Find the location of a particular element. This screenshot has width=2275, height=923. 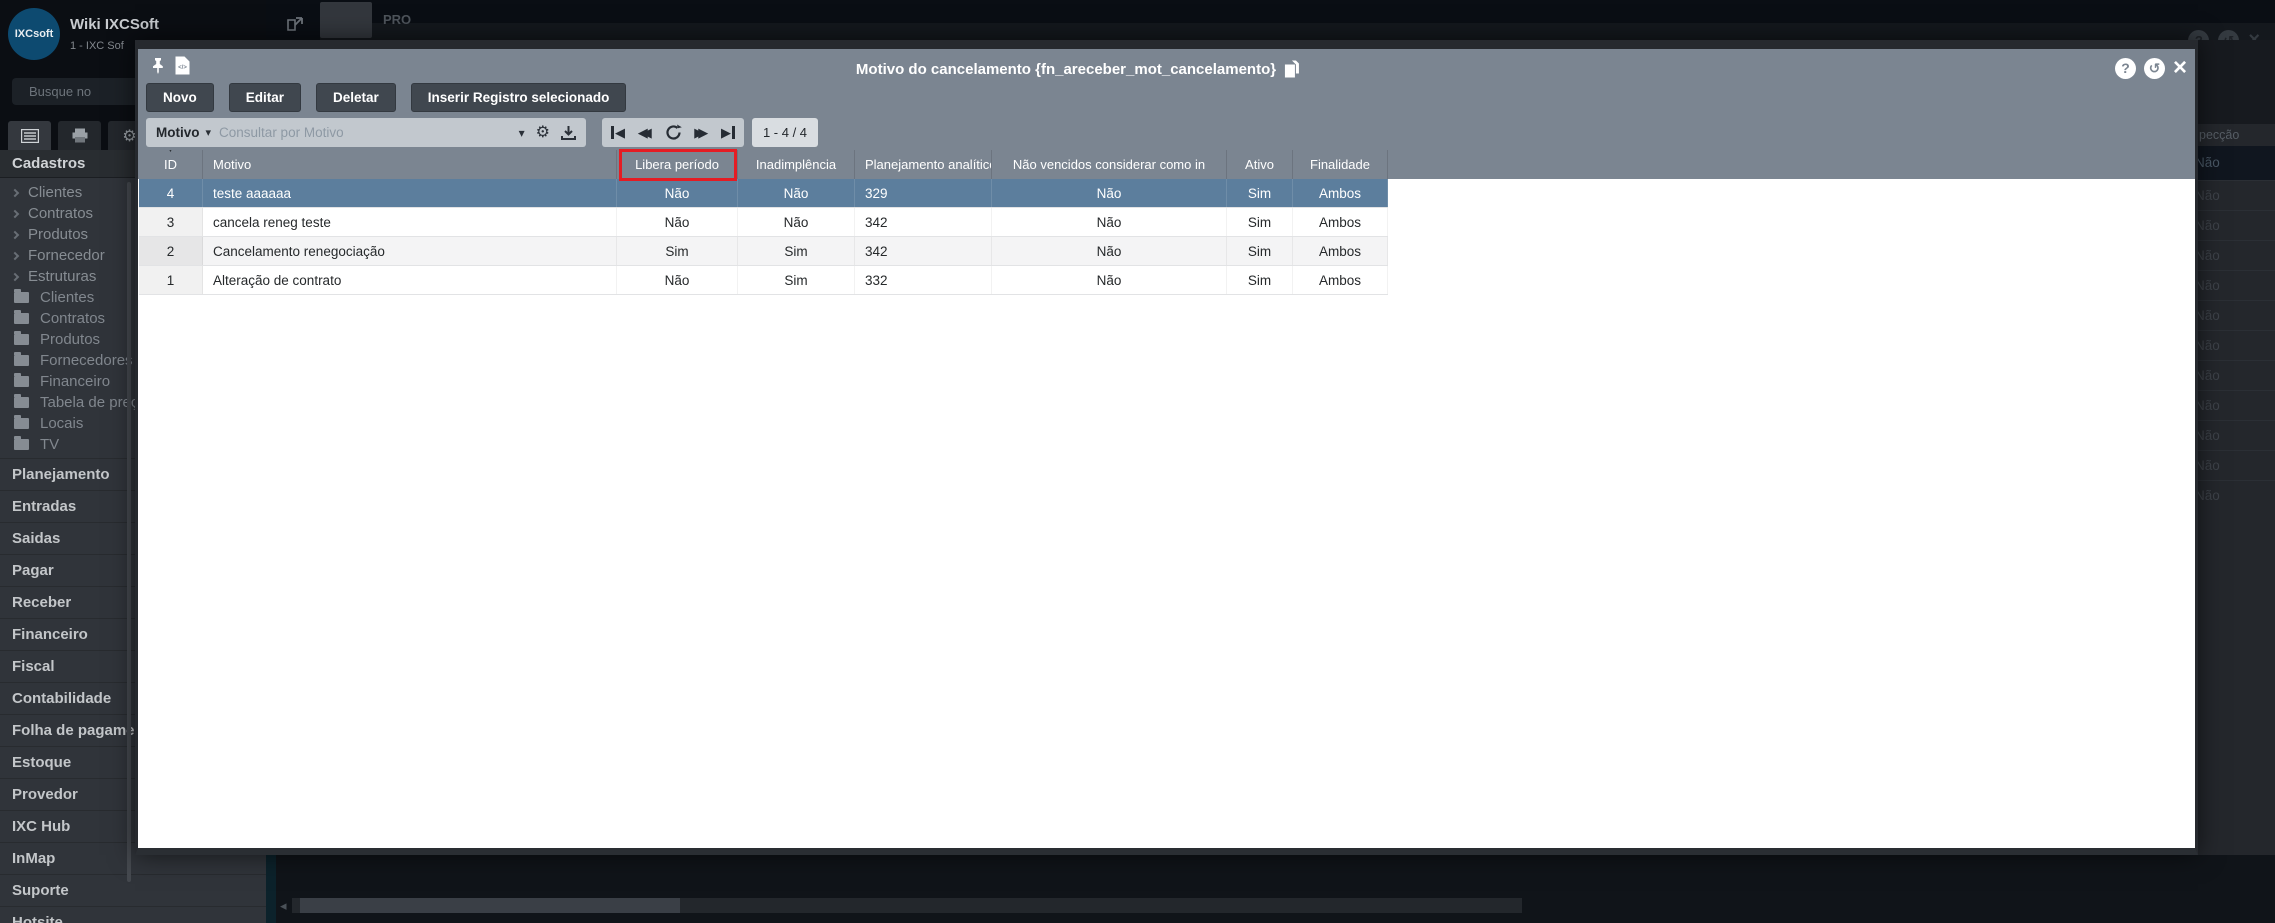

column-header-planejamento: Planejamento analítico is located at coordinates (923, 164).